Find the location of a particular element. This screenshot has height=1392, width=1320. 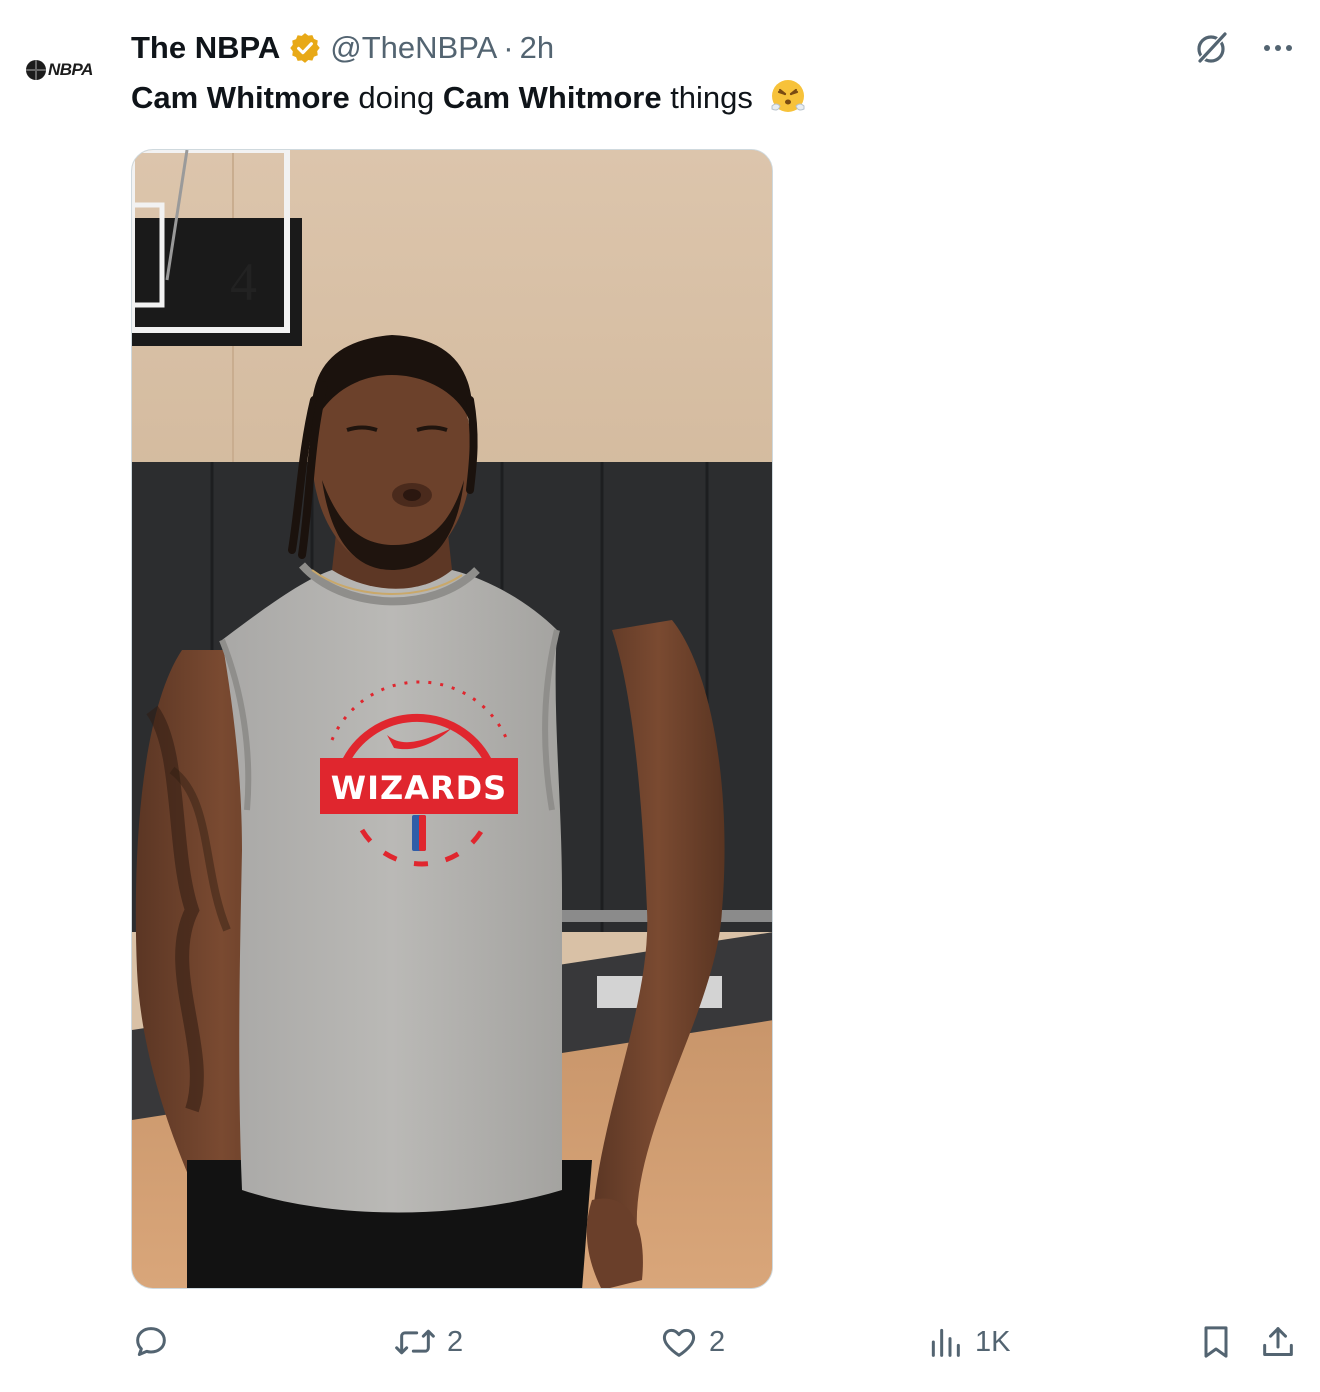

views-count: 1K is located at coordinates (993, 1341).